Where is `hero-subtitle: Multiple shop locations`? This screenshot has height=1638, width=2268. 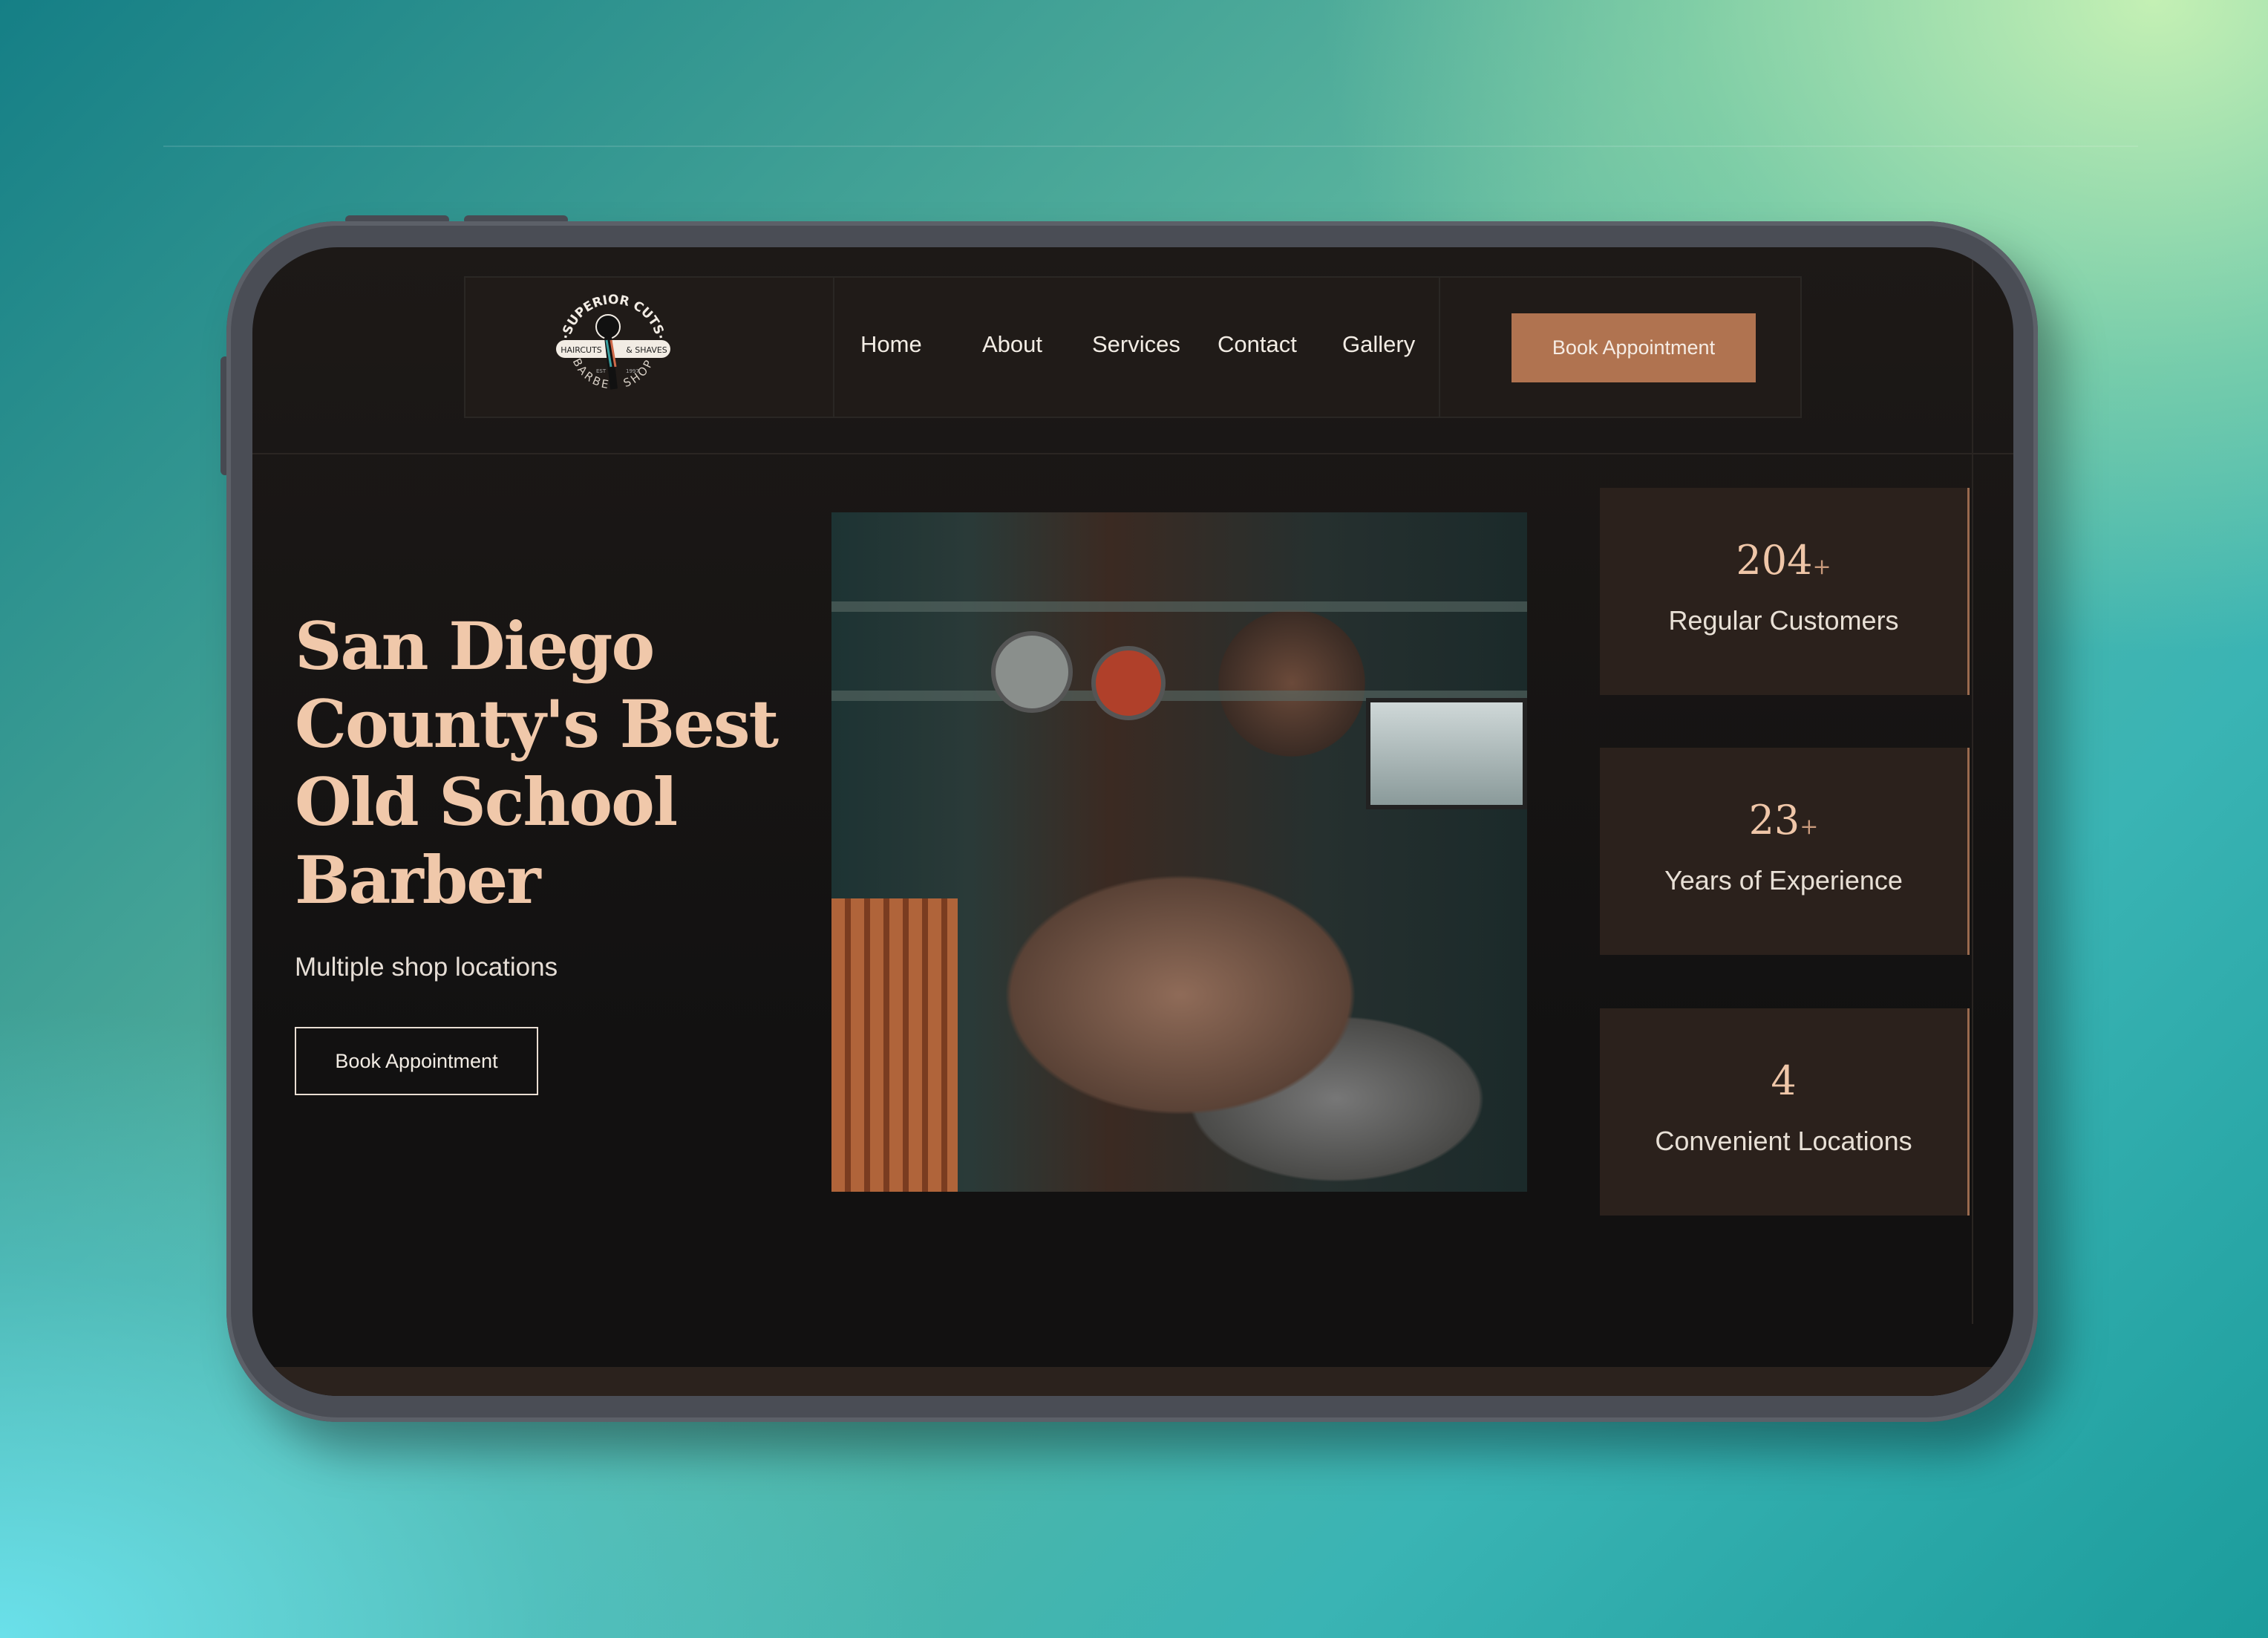
hero-subtitle: Multiple shop locations is located at coordinates (426, 967).